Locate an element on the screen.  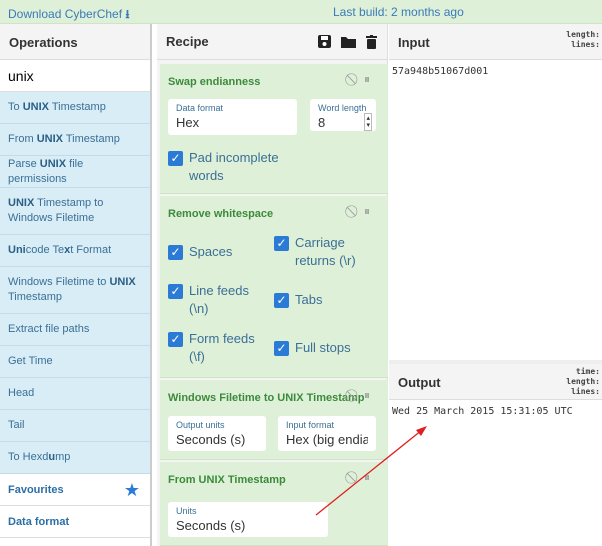
category-data-format: Data format is located at coordinates (75, 522).